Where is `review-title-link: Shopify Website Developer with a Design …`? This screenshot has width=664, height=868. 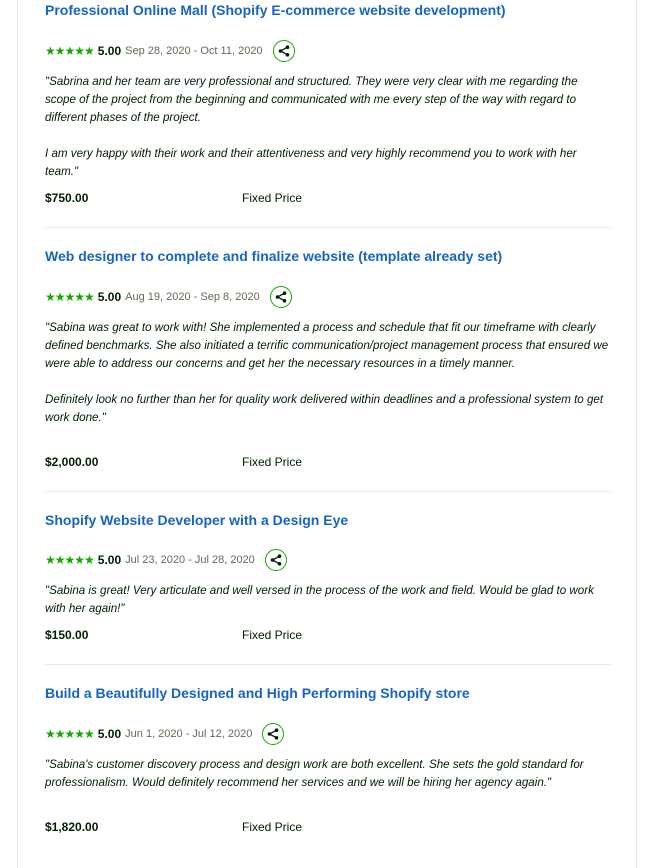 review-title-link: Shopify Website Developer with a Design … is located at coordinates (196, 520).